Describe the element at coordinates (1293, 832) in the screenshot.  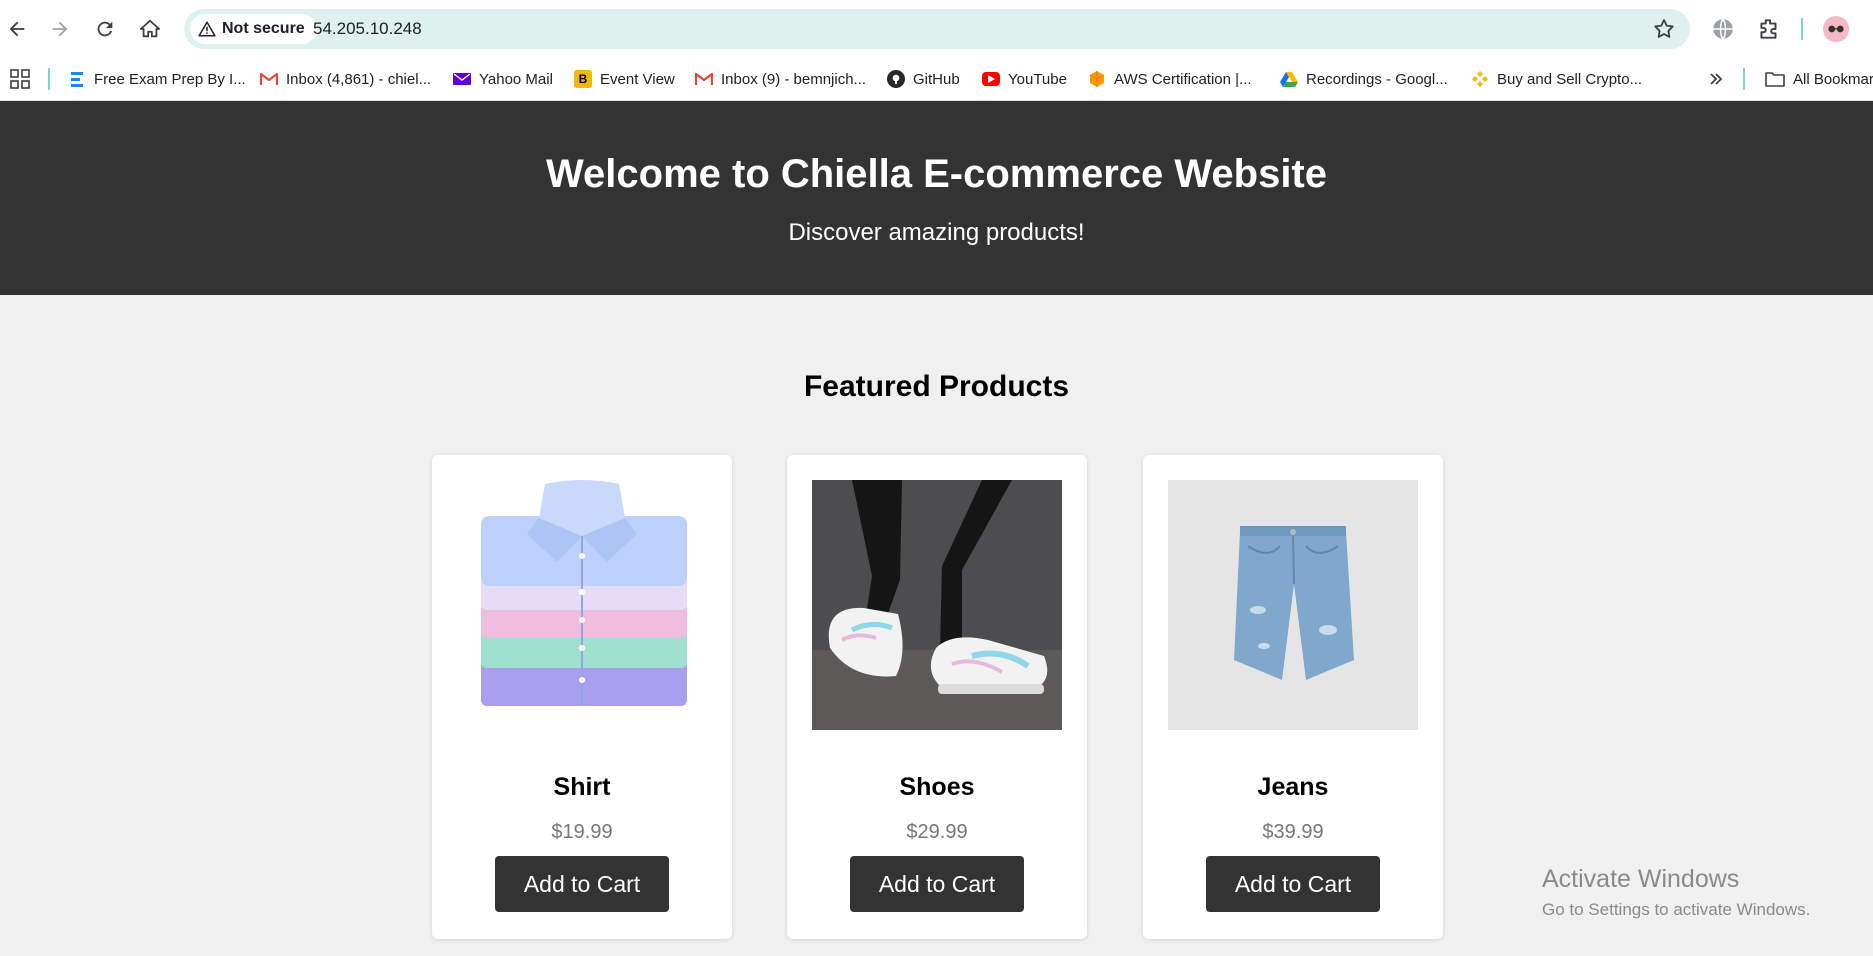
I see `product-price: $39.99` at that location.